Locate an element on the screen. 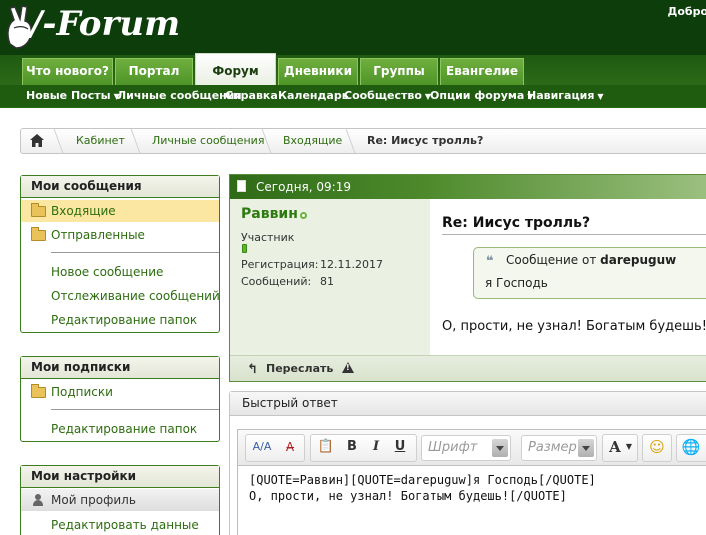  smiley-icon: ☺ is located at coordinates (657, 447).